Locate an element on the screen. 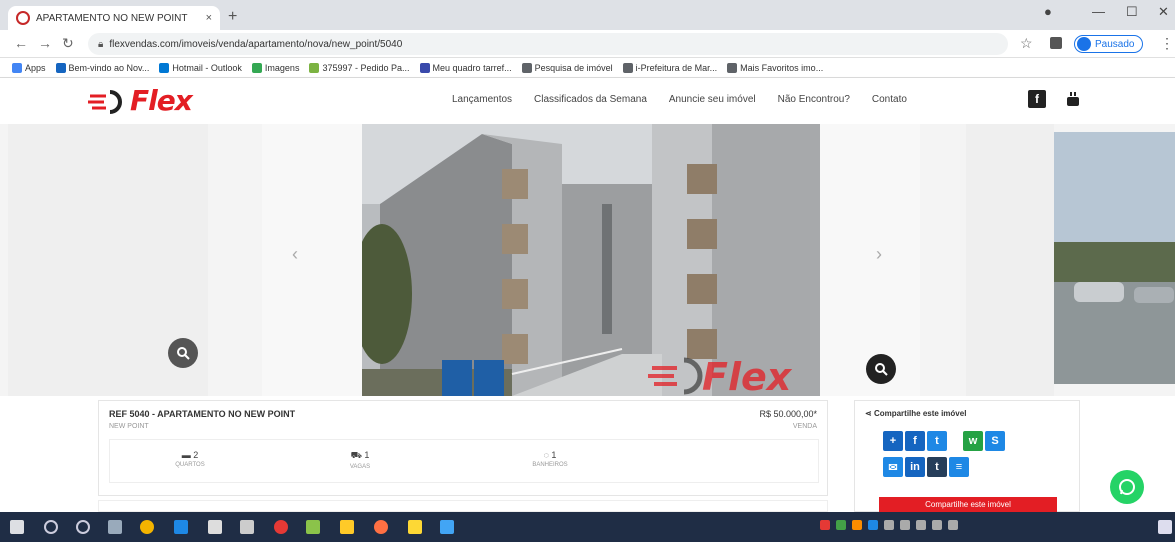  notifications-icon is located at coordinates (1165, 527).